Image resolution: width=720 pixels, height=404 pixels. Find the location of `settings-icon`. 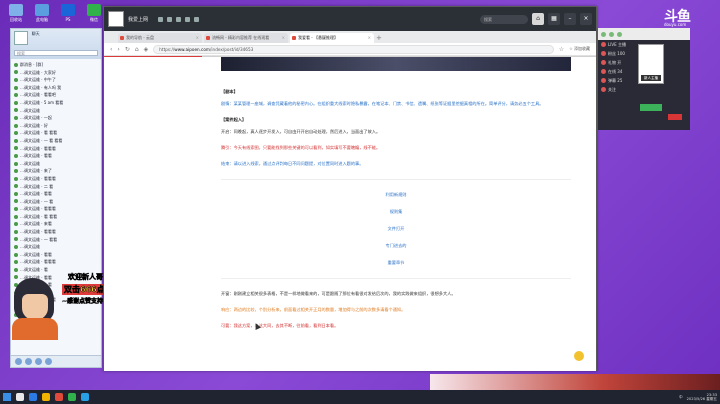

settings-icon is located at coordinates (28, 361).